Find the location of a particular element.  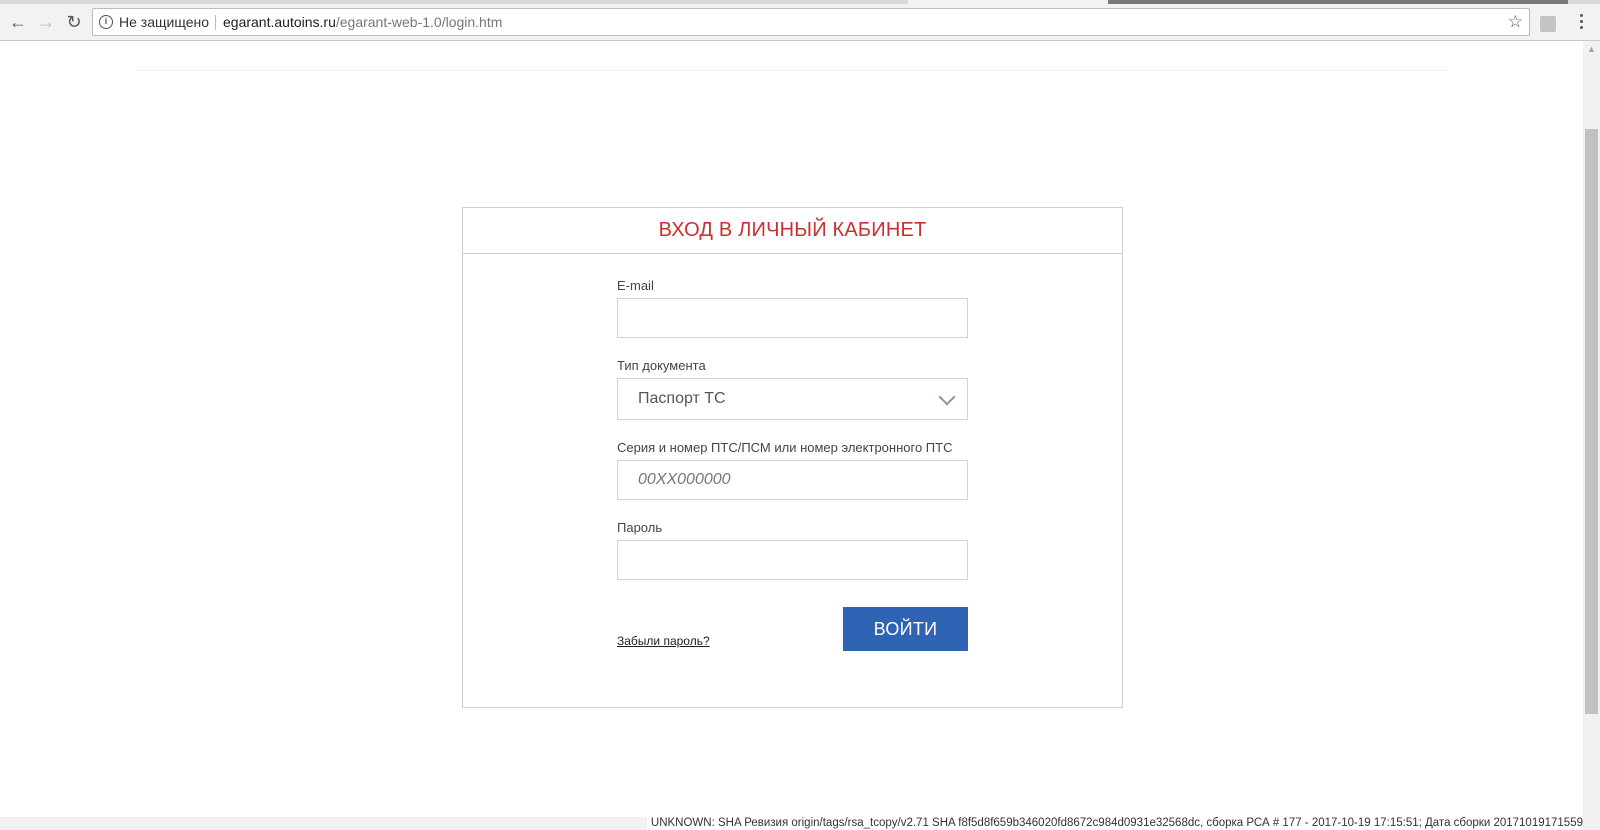

doctype-label: Тип документа is located at coordinates (661, 365).